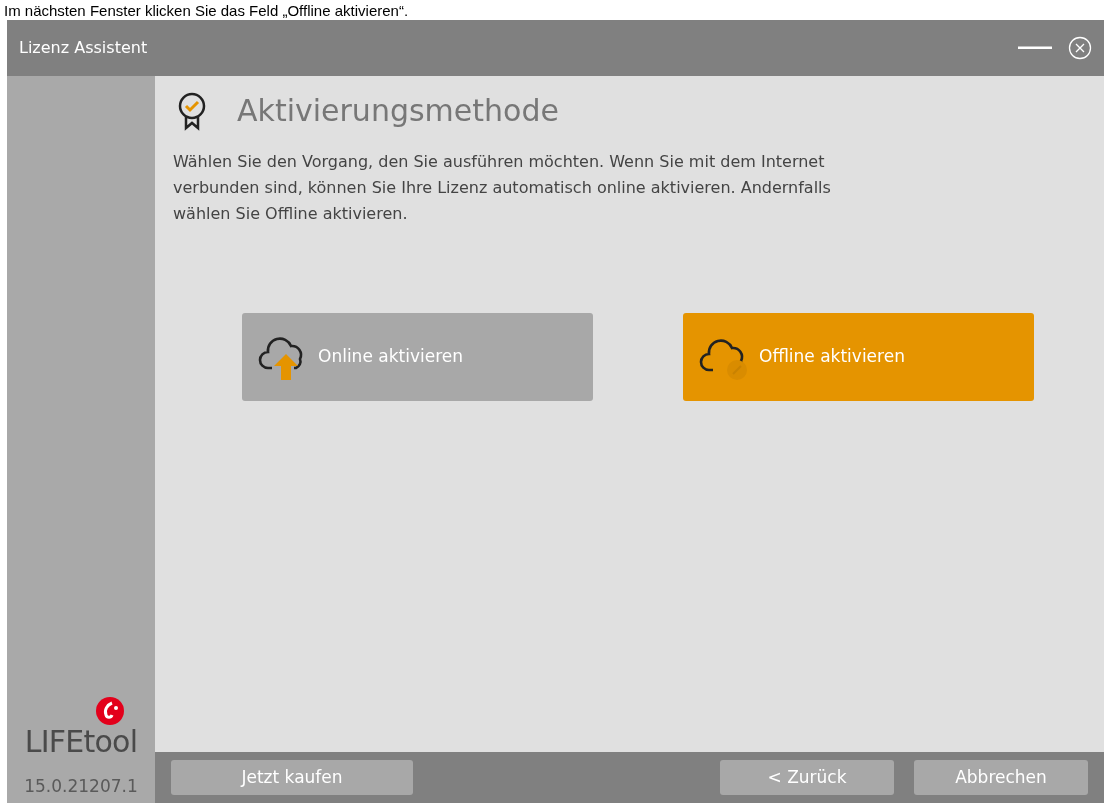 The image size is (1104, 803). What do you see at coordinates (110, 710) in the screenshot?
I see `logo-mark-icon` at bounding box center [110, 710].